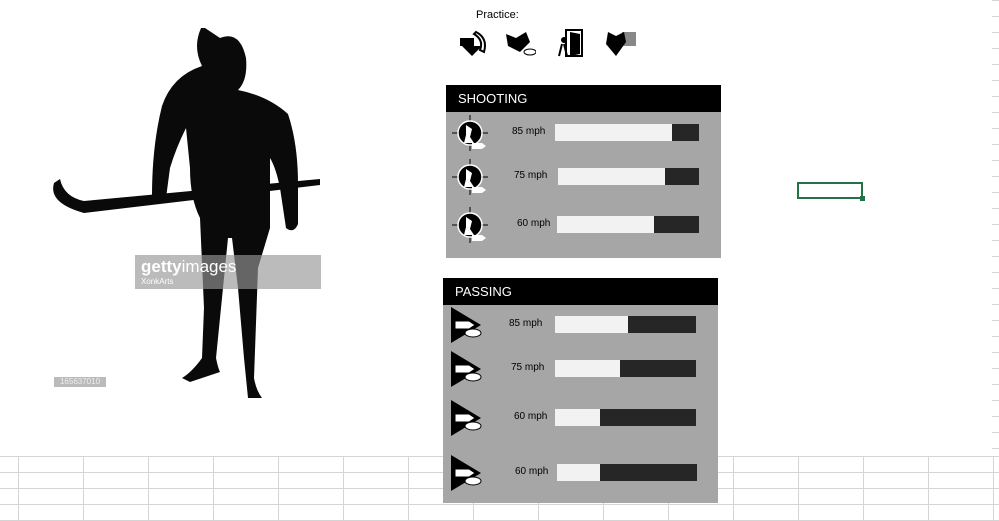  Describe the element at coordinates (470, 133) in the screenshot. I see `slapshot-icon` at that location.